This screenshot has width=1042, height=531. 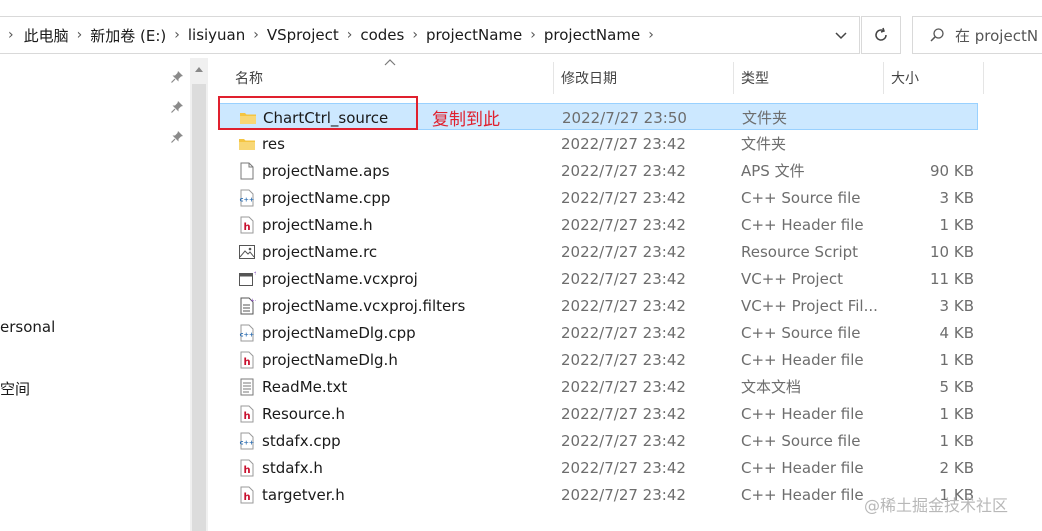 I want to click on breadcrumb-drive-e: 新加卷 (E:), so click(x=128, y=35).